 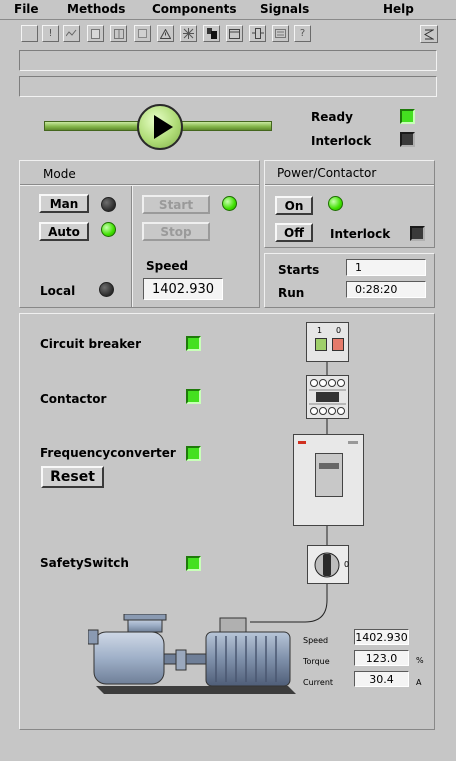 I want to click on stop-button: Stop, so click(x=176, y=231).